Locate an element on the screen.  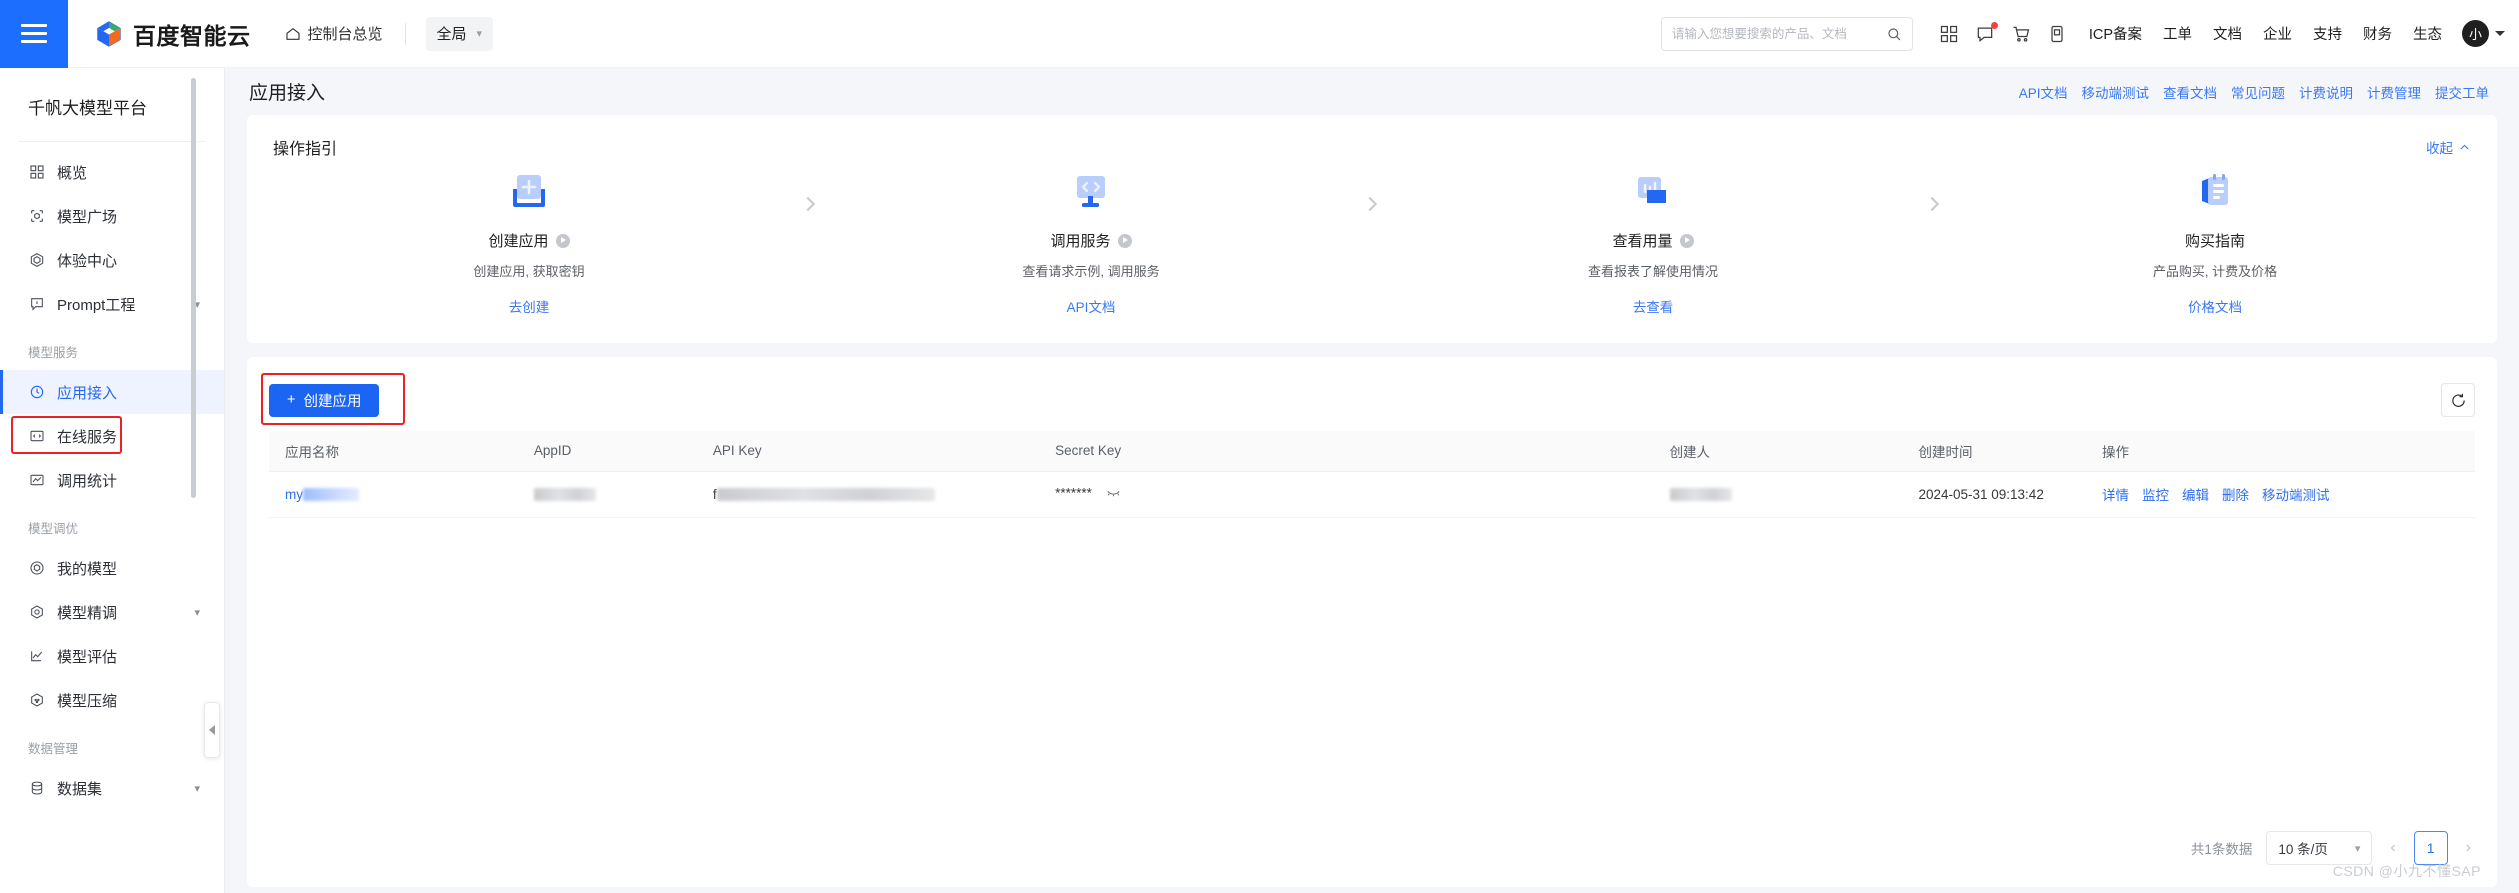
guide-step-title: 调用服务 is located at coordinates (1091, 240).